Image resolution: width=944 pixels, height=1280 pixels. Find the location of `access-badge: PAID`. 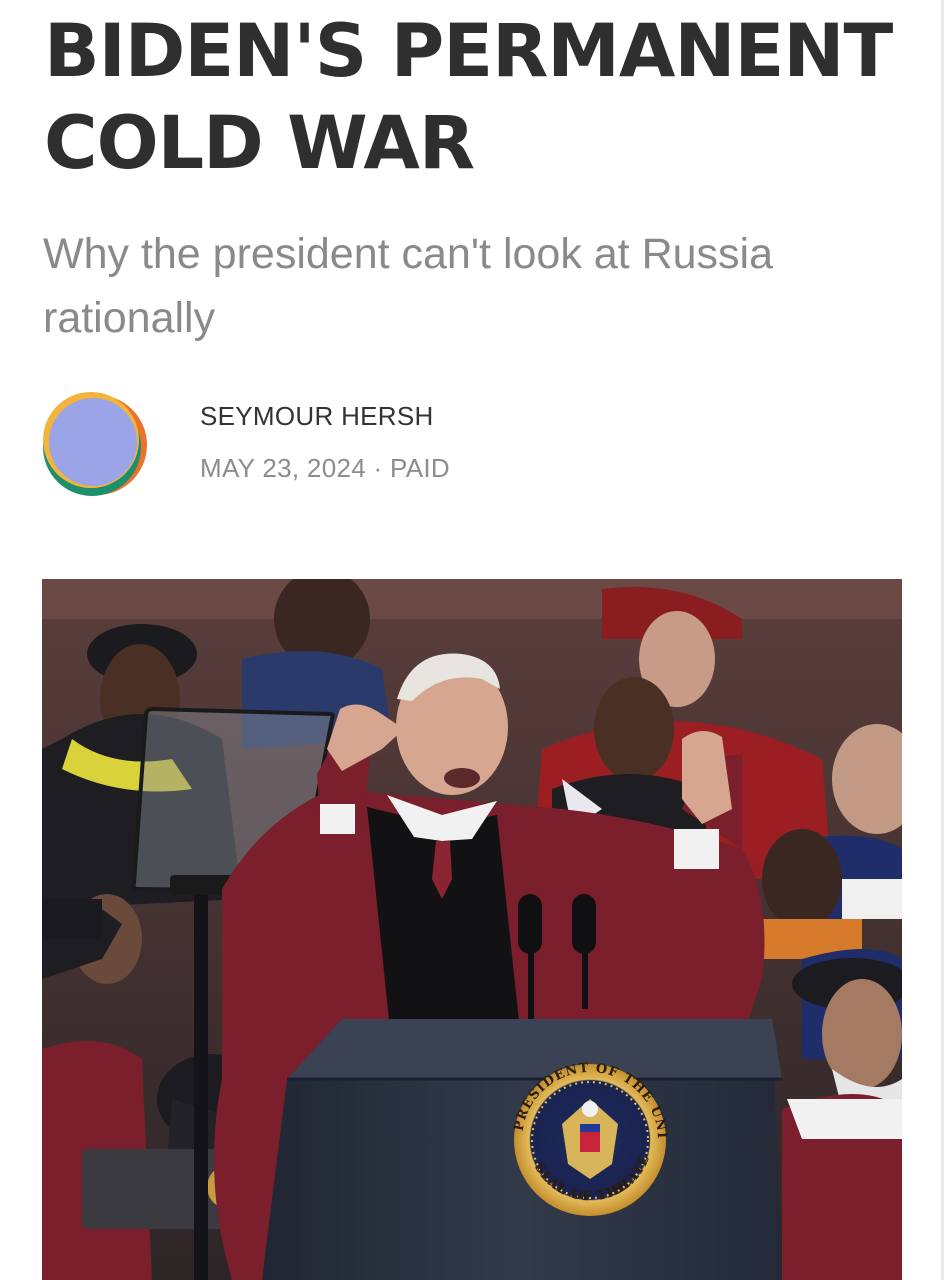

access-badge: PAID is located at coordinates (420, 468).